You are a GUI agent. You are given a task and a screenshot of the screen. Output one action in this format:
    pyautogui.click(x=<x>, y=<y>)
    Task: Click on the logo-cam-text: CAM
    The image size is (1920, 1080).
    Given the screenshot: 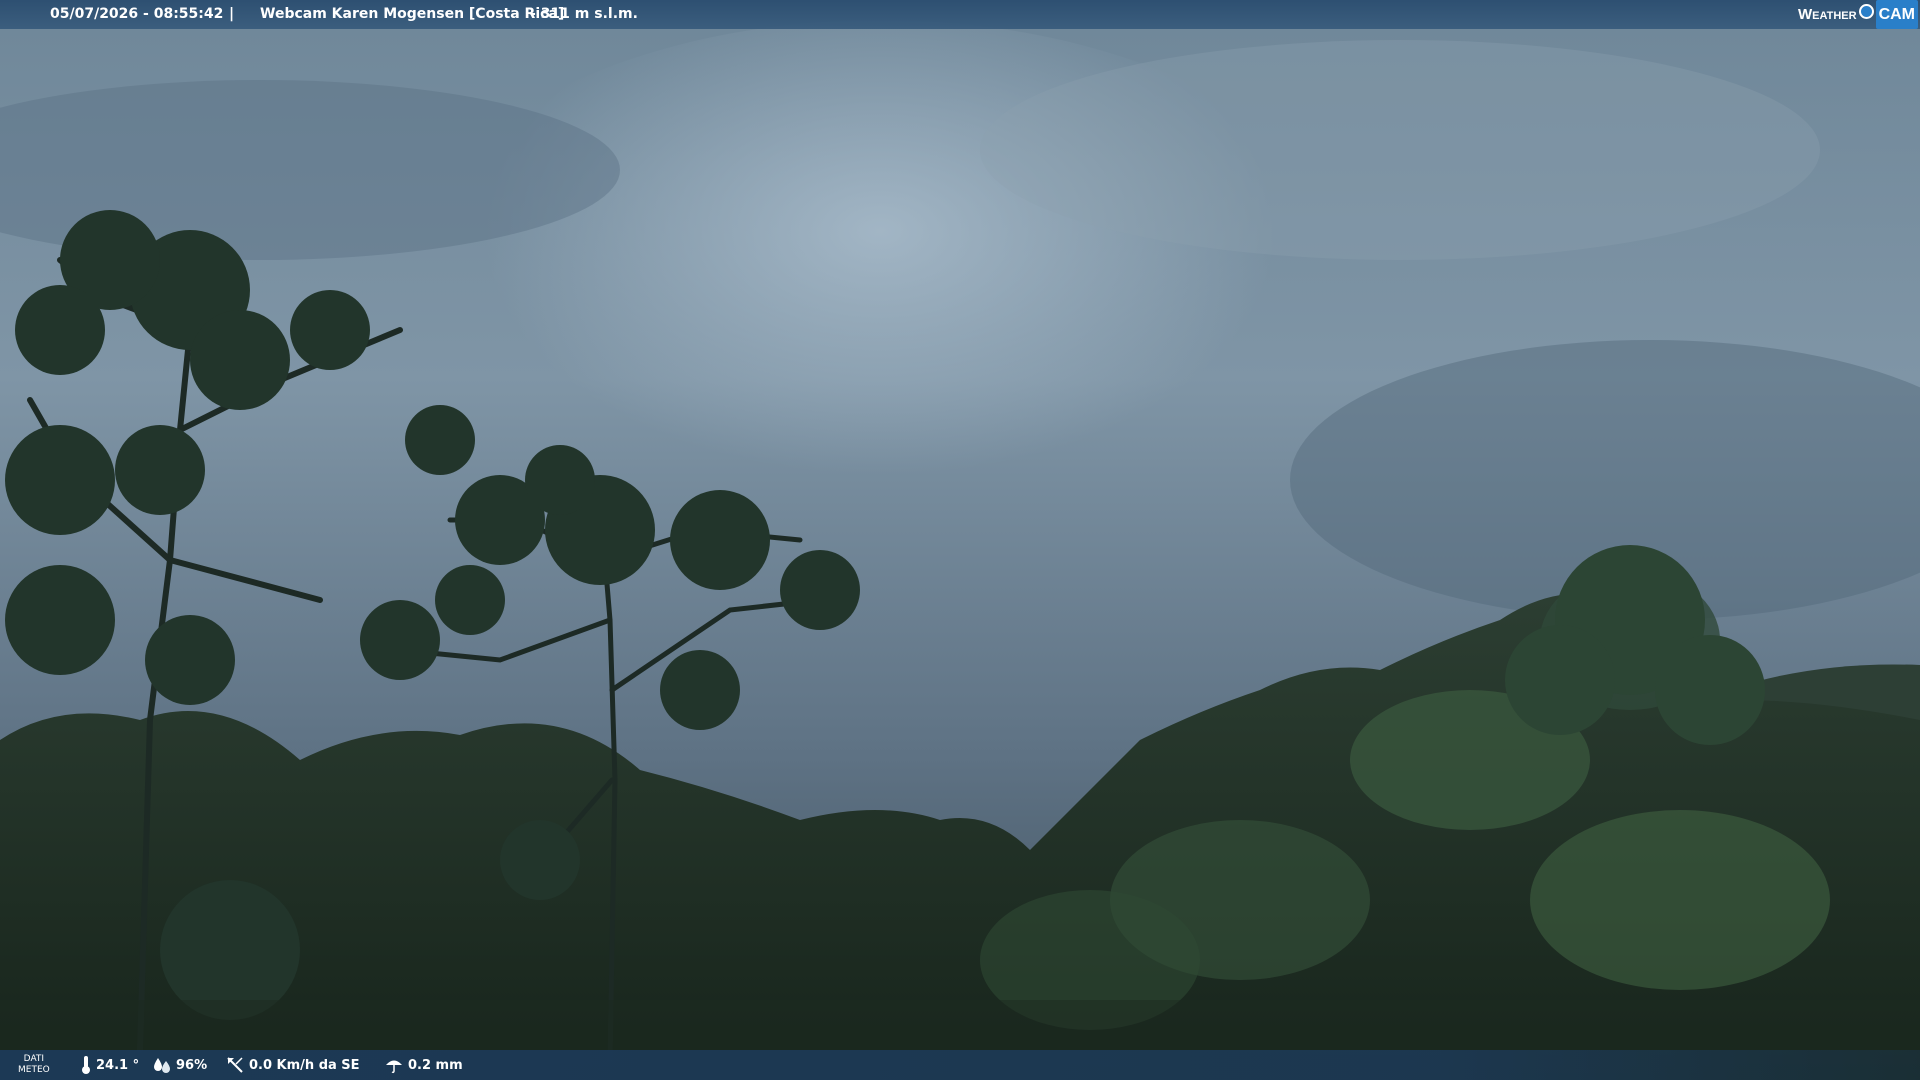 What is the action you would take?
    pyautogui.click(x=1896, y=14)
    